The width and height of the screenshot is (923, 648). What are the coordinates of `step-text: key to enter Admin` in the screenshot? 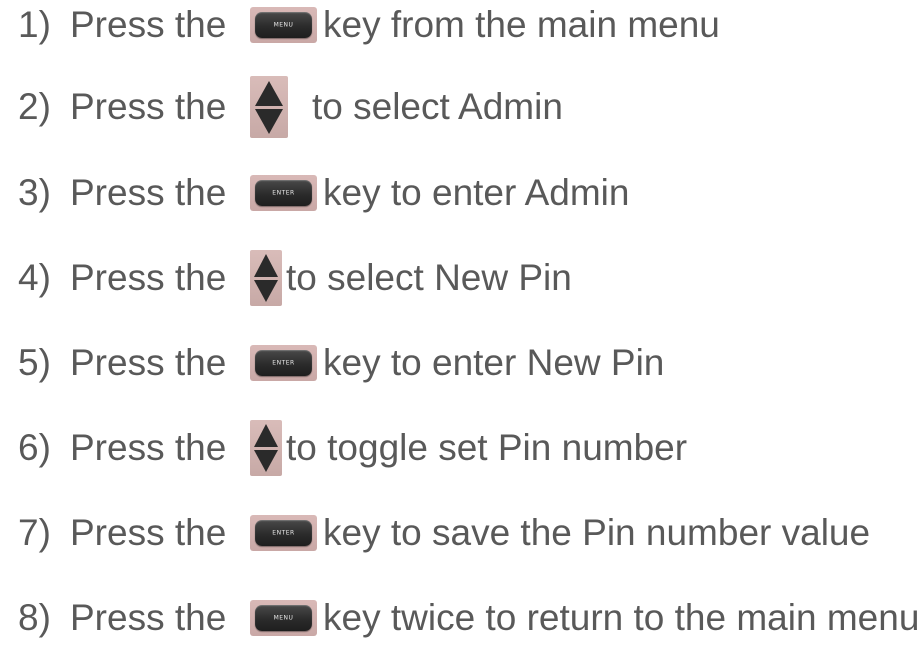 It's located at (476, 192).